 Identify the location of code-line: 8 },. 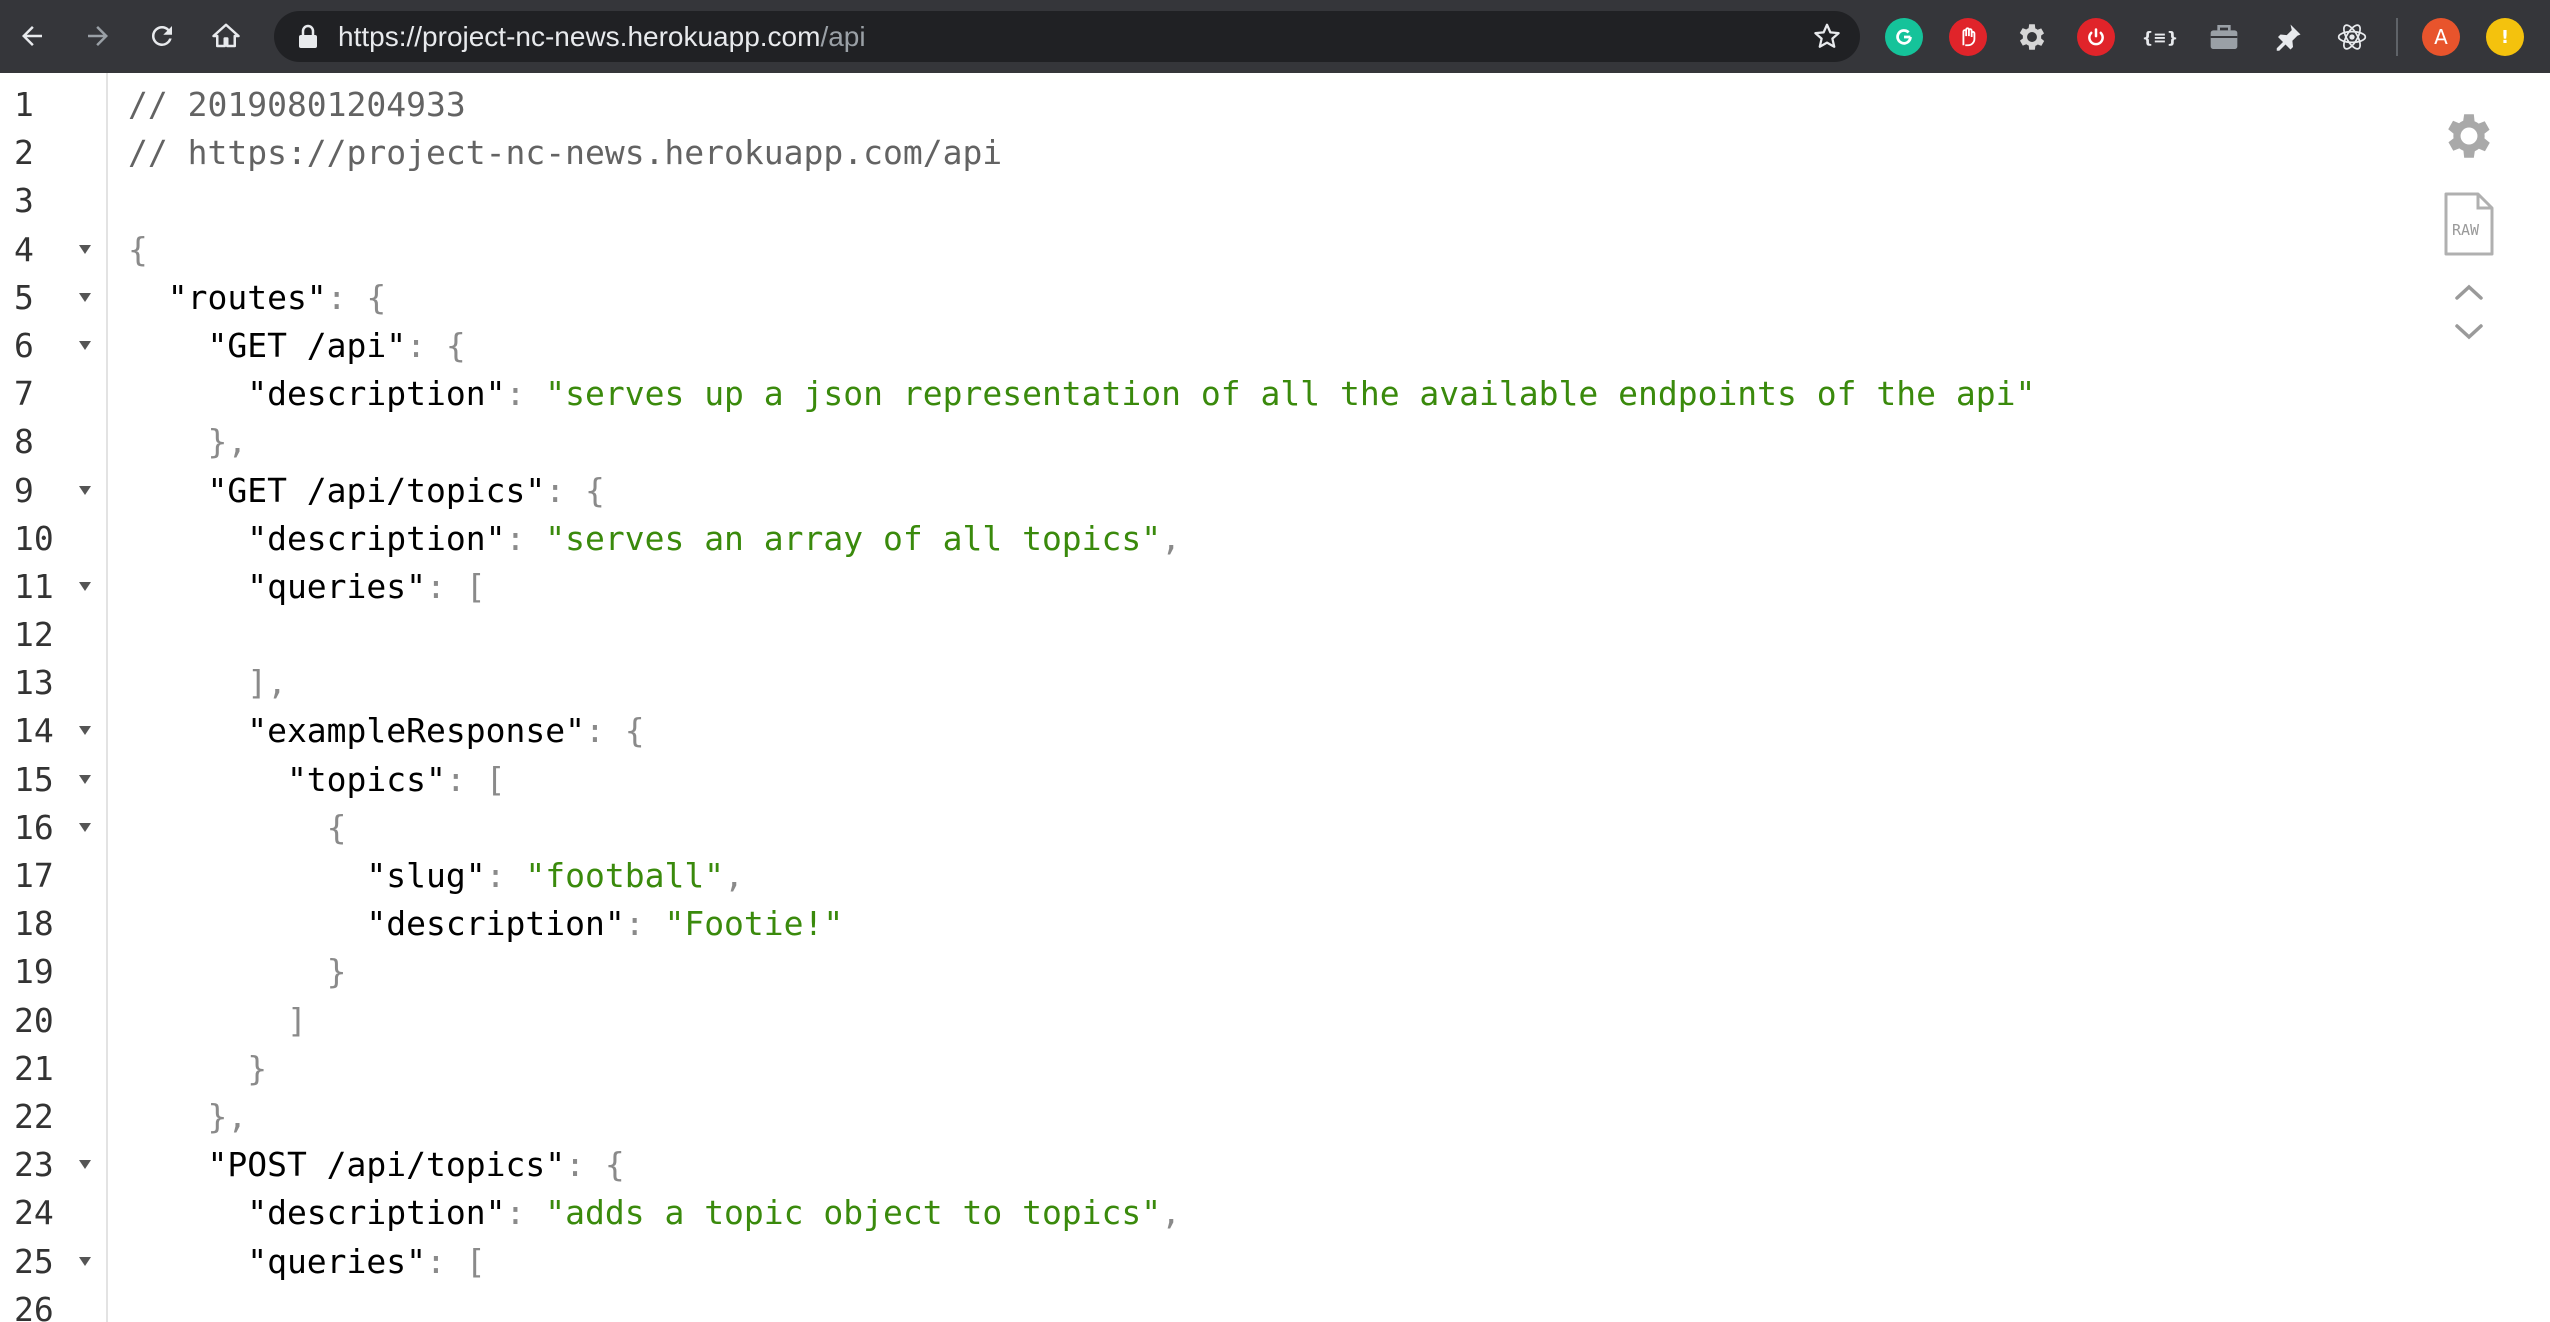
(1275, 442).